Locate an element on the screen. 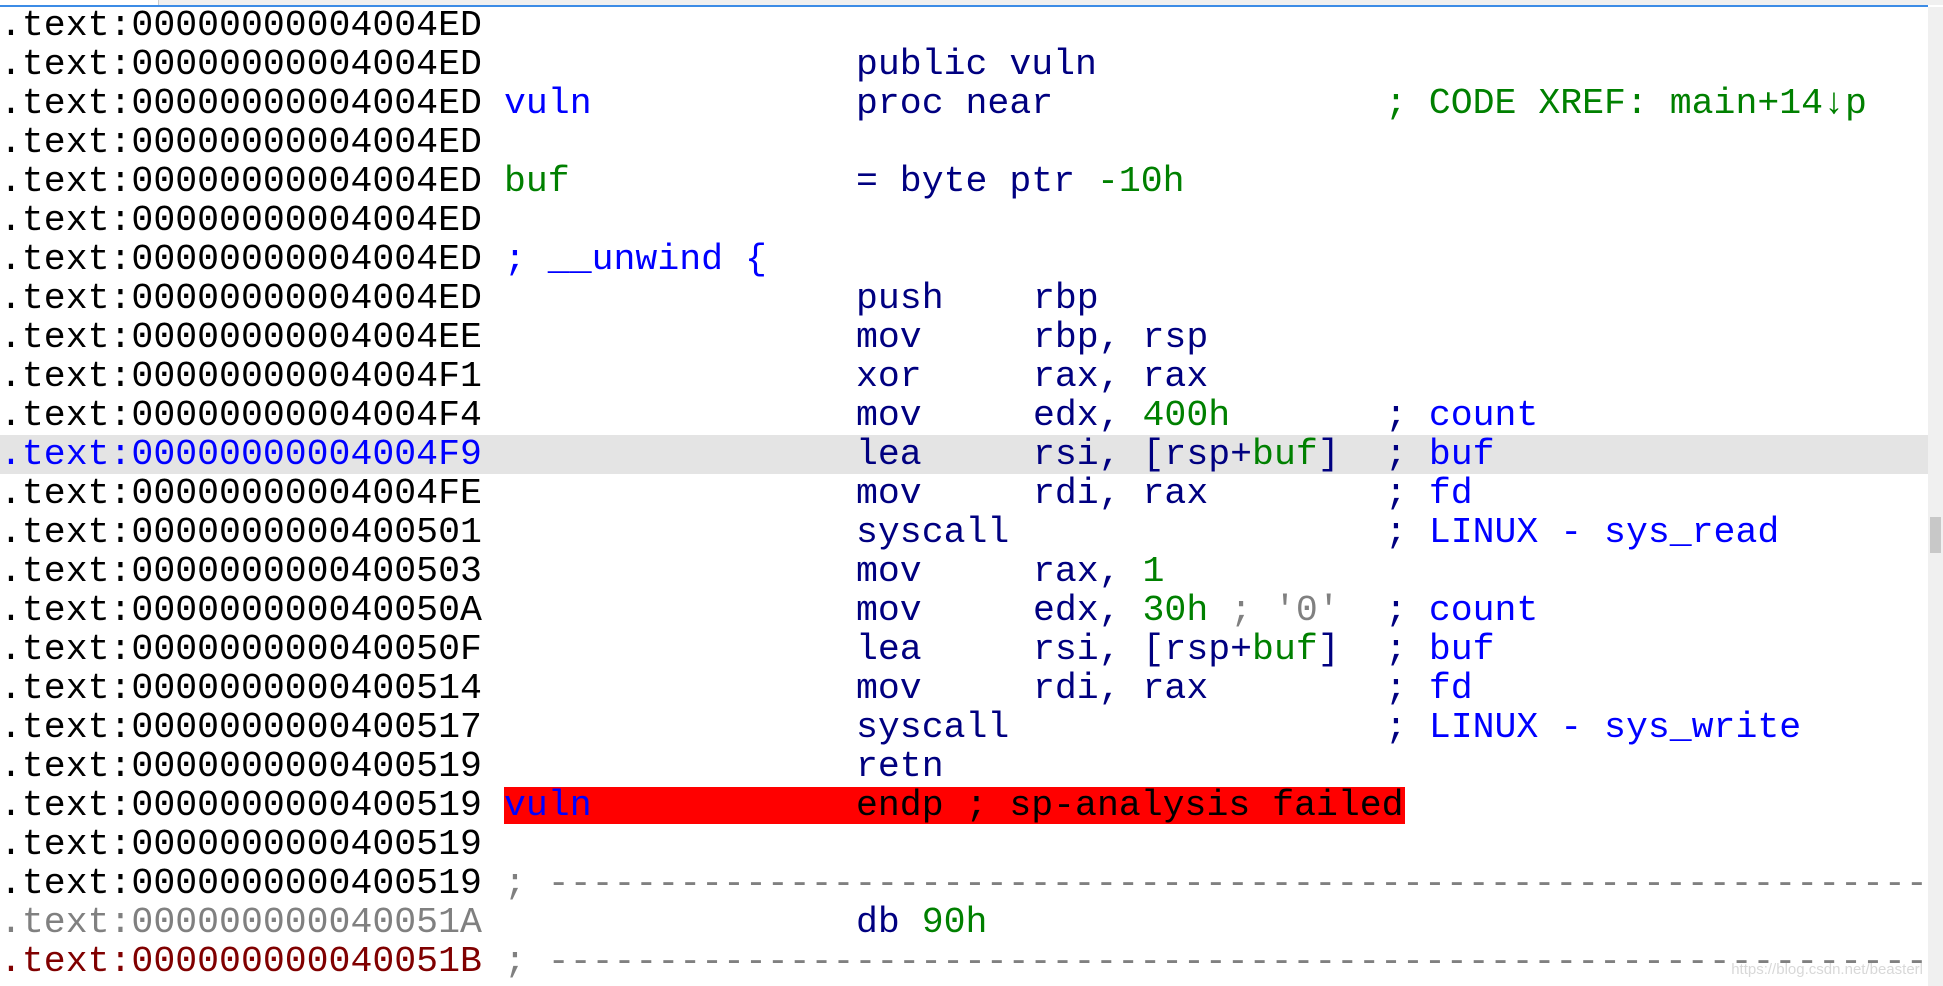 The image size is (1943, 986). line-instruction: push is located at coordinates (900, 298).